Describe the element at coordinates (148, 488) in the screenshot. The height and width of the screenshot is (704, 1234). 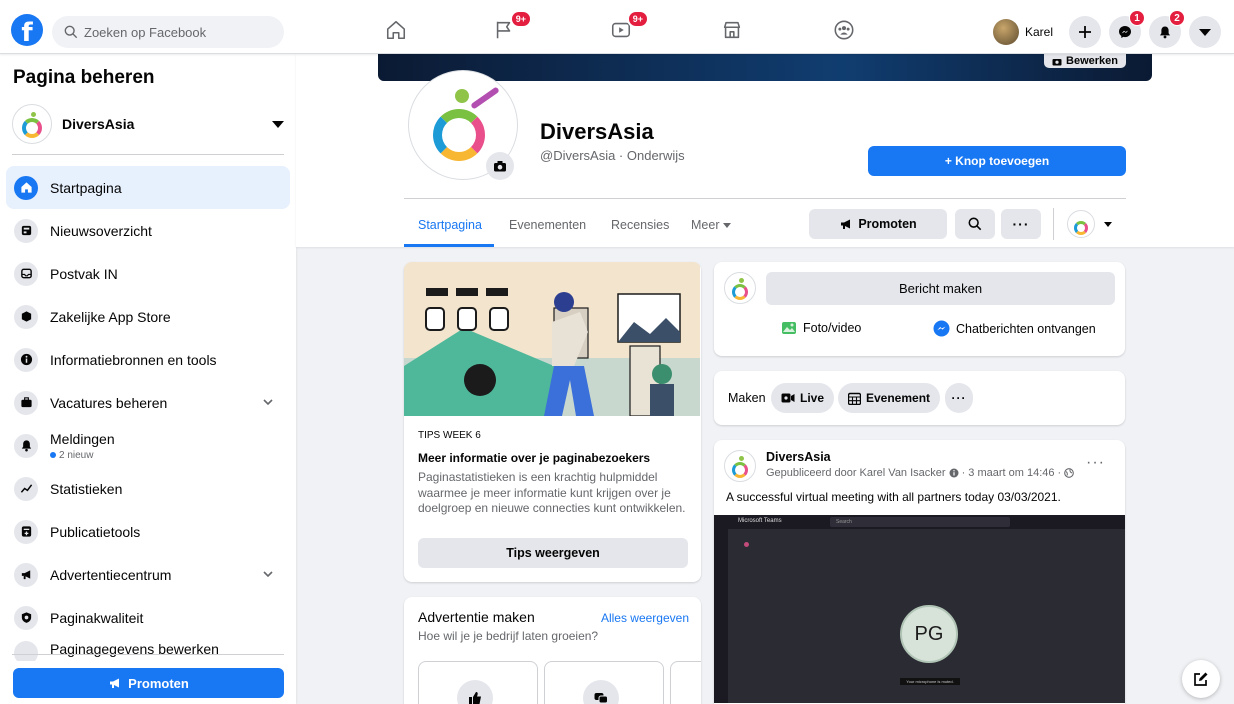
I see `sidebar-item-statistieken: Statistieken` at that location.